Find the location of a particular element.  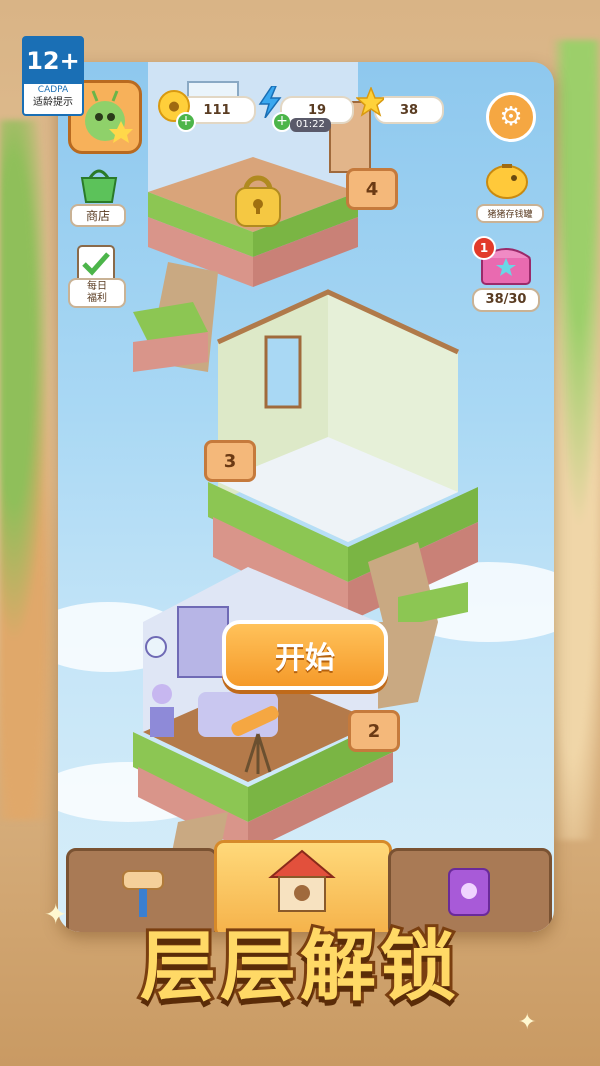

chest-notification-badge: 1 is located at coordinates (484, 248).